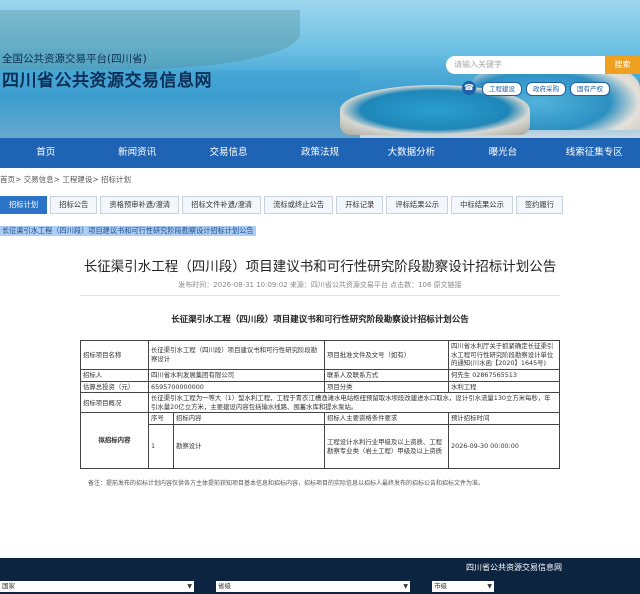  What do you see at coordinates (228, 153) in the screenshot?
I see `nav-item-trade-info: 交易信息` at bounding box center [228, 153].